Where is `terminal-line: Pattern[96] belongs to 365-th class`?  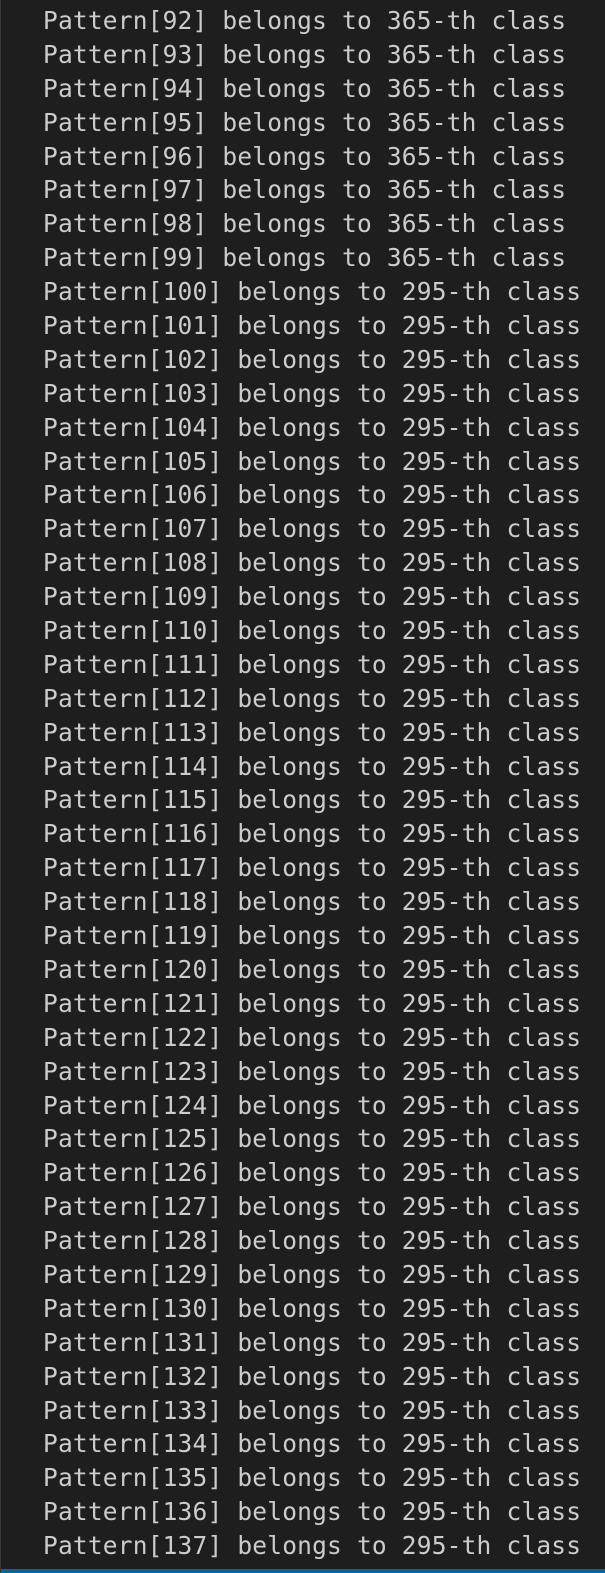 terminal-line: Pattern[96] belongs to 365-th class is located at coordinates (305, 156).